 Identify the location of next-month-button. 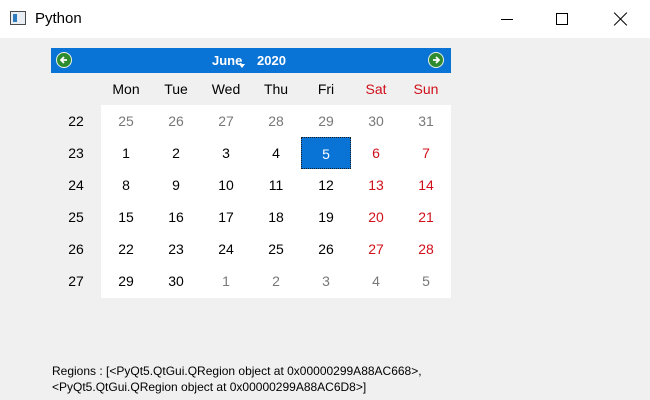
(436, 60).